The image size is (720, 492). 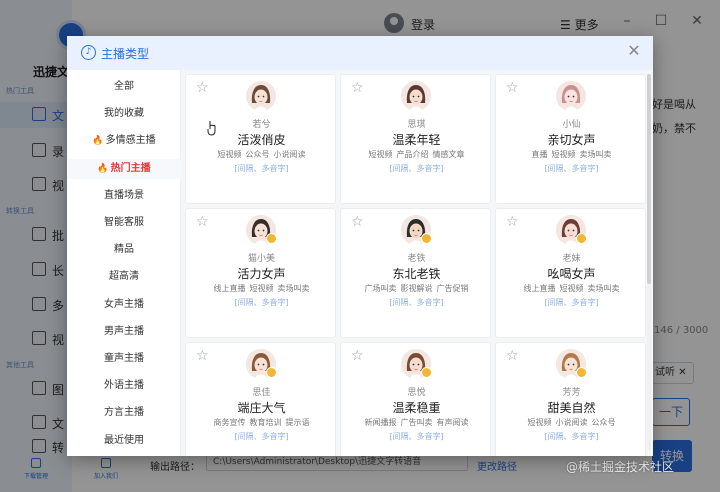 What do you see at coordinates (416, 154) in the screenshot?
I see `voice-tags: 短视频 产品介绍 情感文章` at bounding box center [416, 154].